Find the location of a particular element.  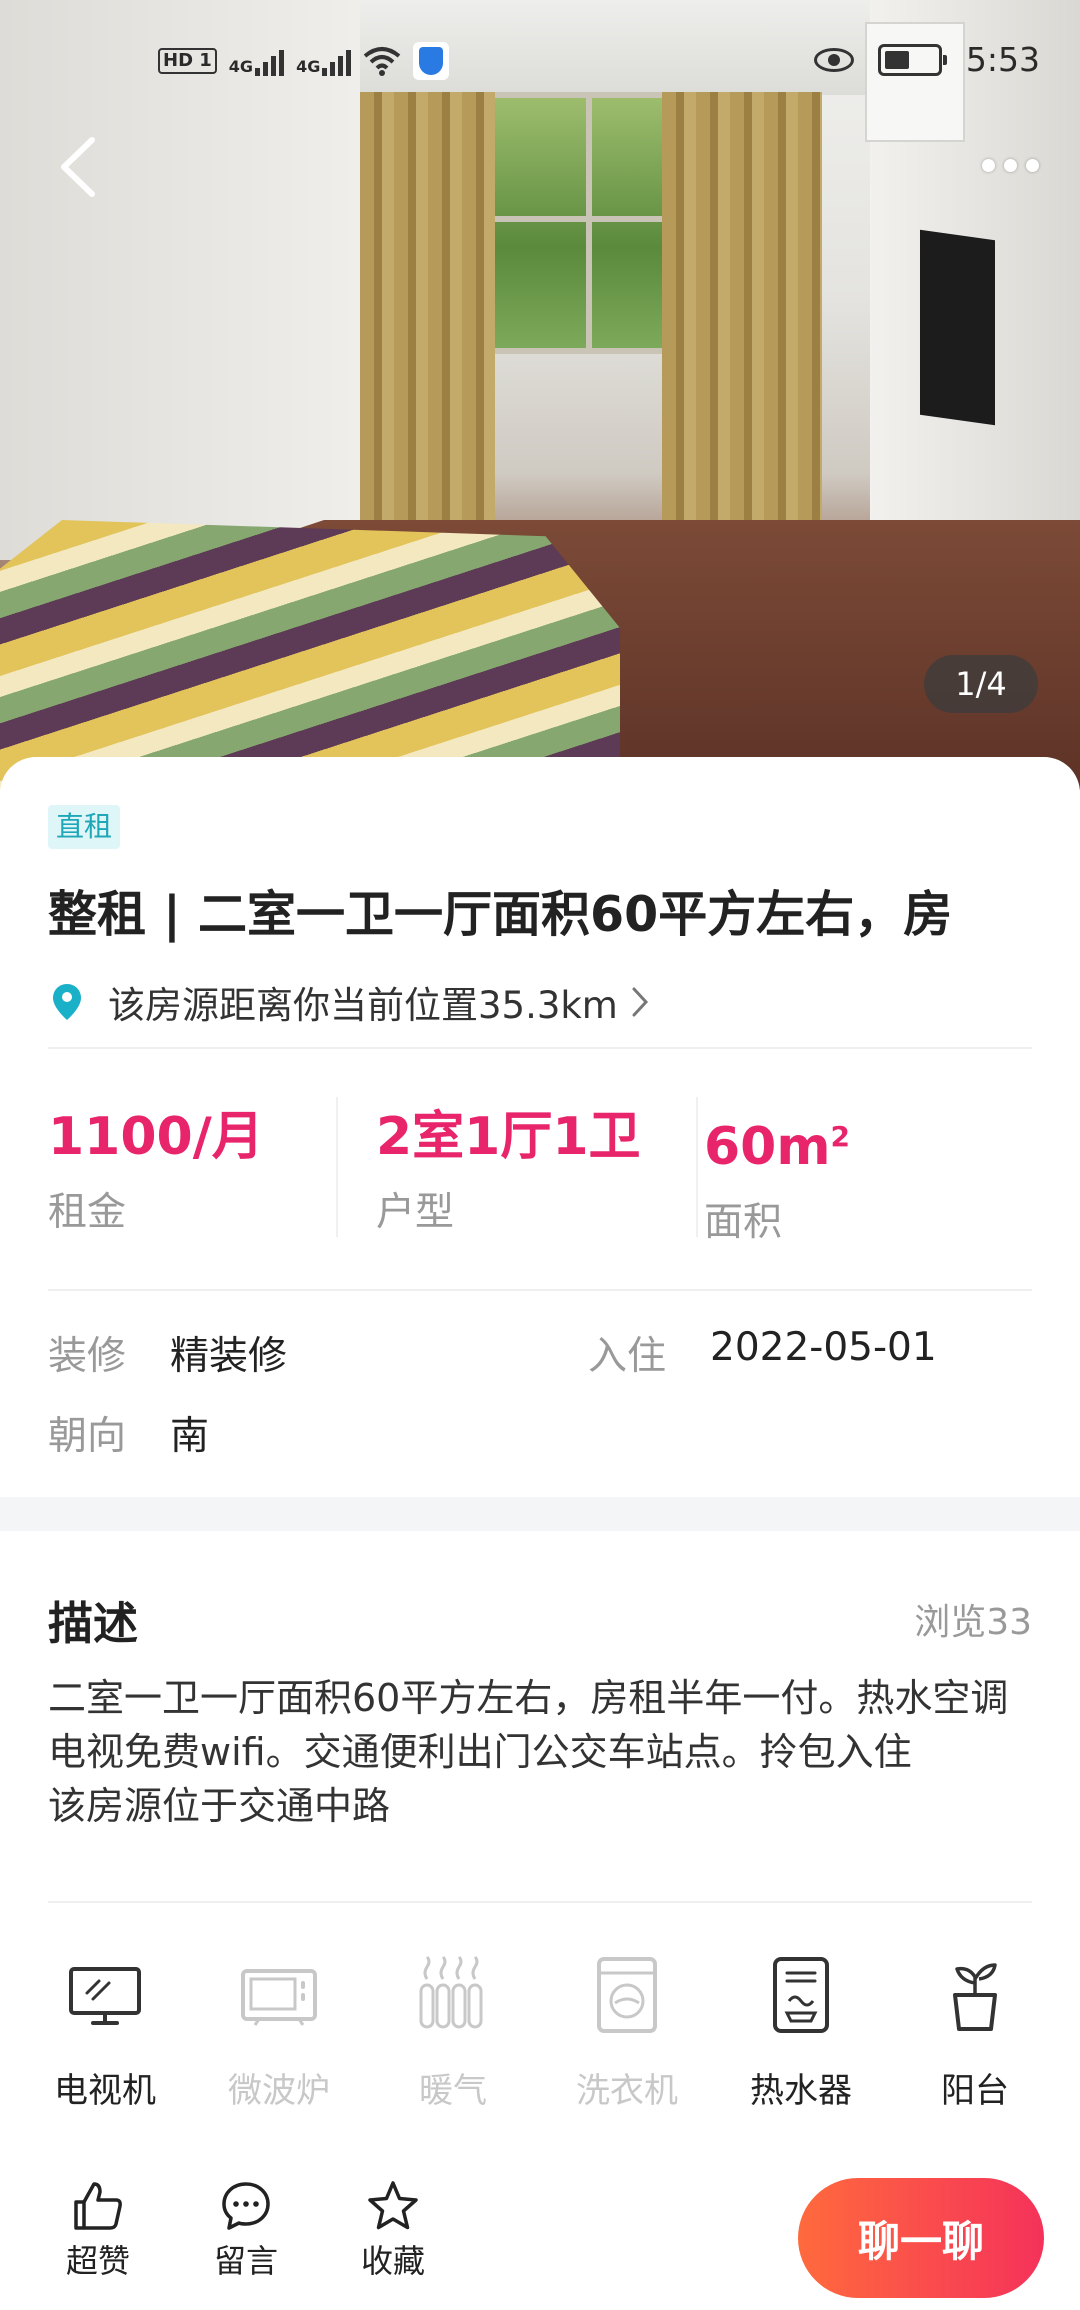

signal-icon-2: 4G is located at coordinates (324, 61).